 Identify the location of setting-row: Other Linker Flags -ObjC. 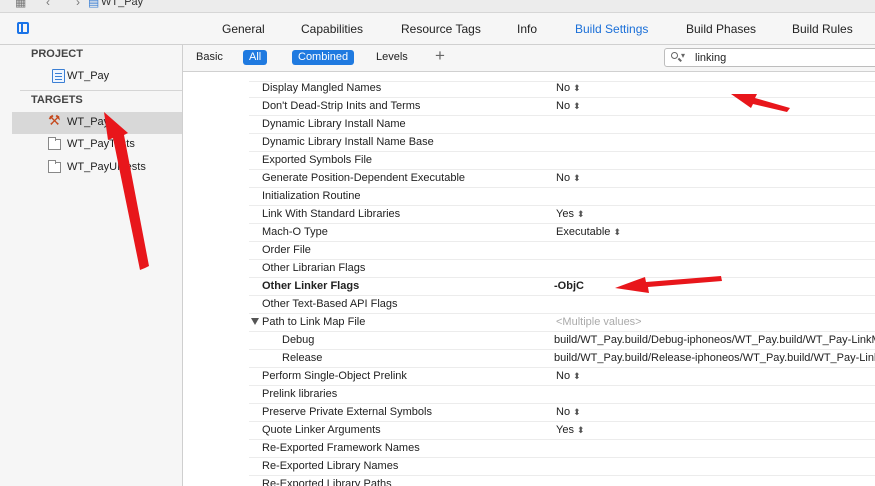
(562, 287).